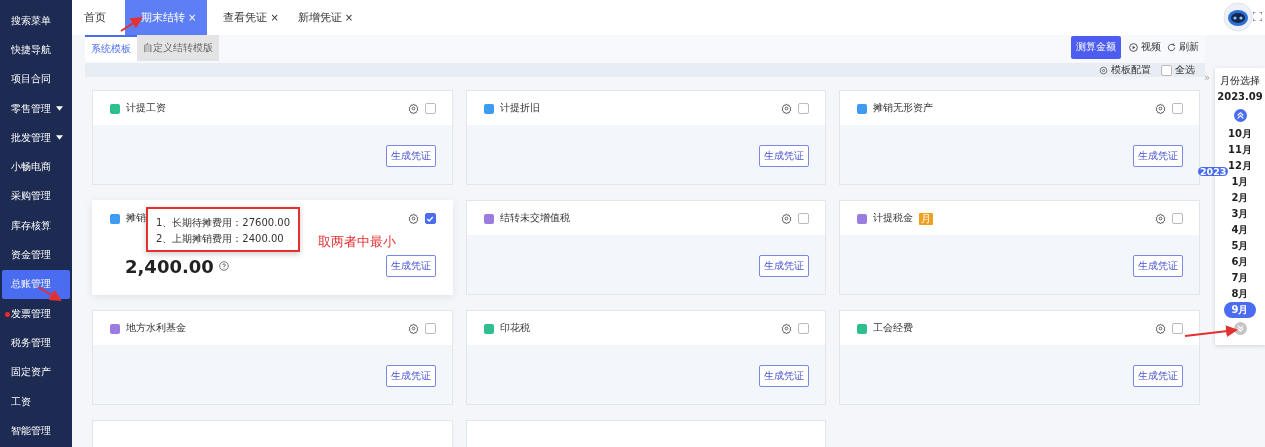 Image resolution: width=1265 pixels, height=447 pixels. What do you see at coordinates (357, 242) in the screenshot?
I see `annotation-text: 取两者中最小` at bounding box center [357, 242].